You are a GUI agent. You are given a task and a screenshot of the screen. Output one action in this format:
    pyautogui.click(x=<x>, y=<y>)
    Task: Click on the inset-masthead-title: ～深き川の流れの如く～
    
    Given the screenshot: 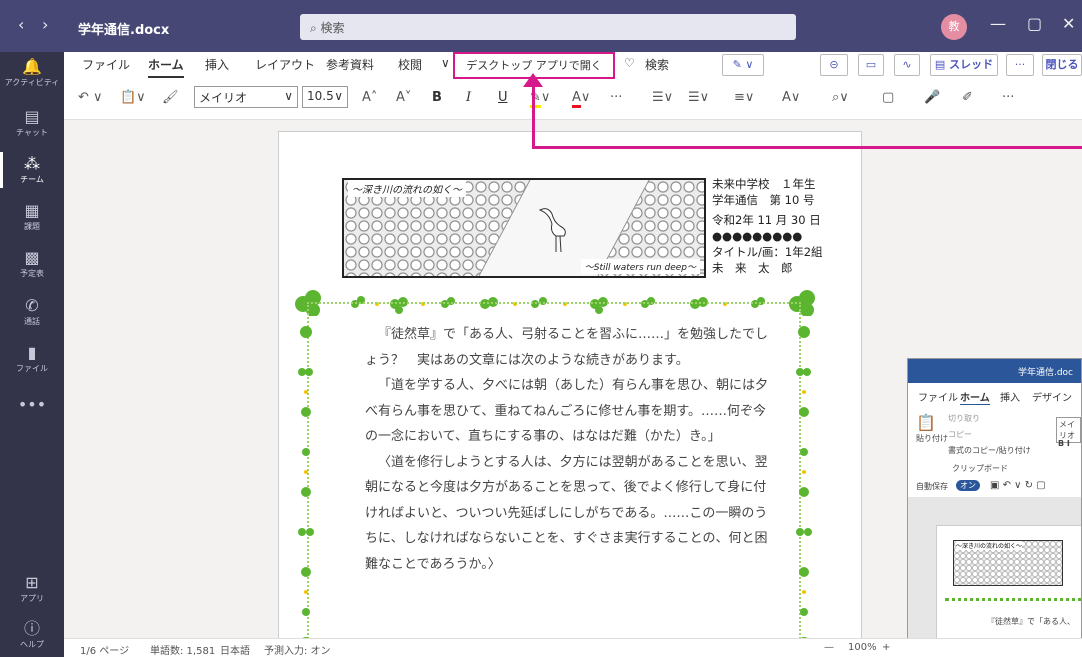 What is the action you would take?
    pyautogui.click(x=989, y=545)
    